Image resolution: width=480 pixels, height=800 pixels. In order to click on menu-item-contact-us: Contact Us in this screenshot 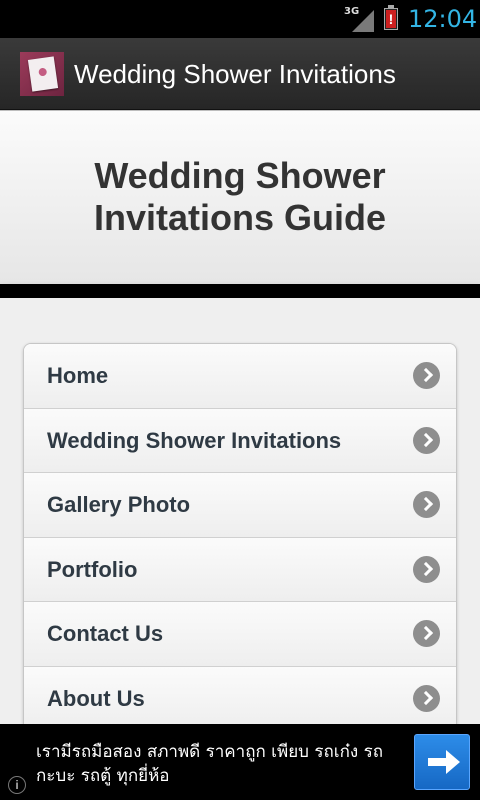, I will do `click(240, 634)`.